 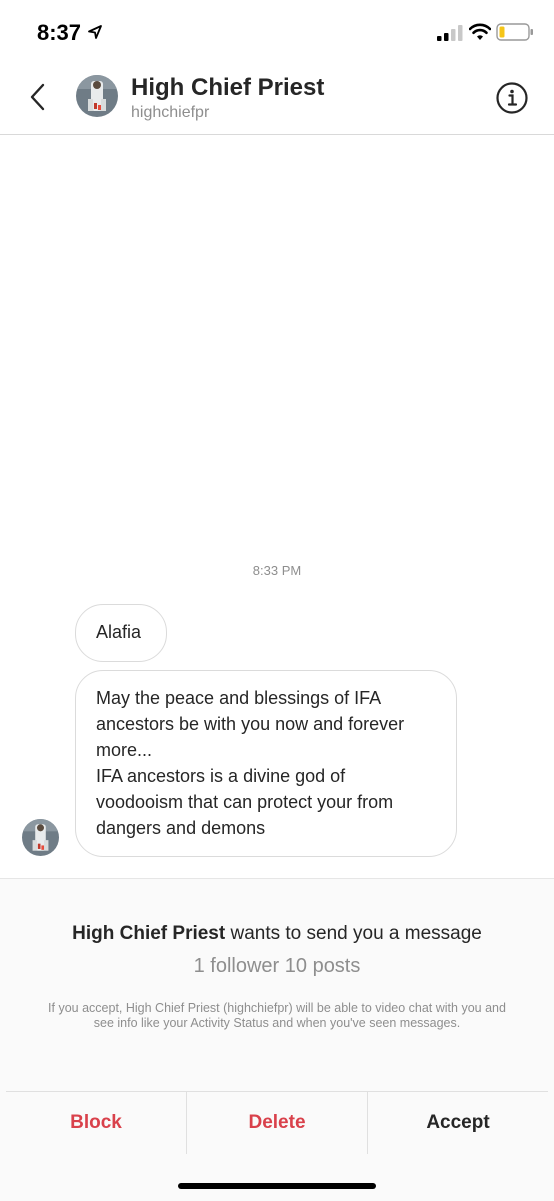 What do you see at coordinates (512, 98) in the screenshot?
I see `info-icon` at bounding box center [512, 98].